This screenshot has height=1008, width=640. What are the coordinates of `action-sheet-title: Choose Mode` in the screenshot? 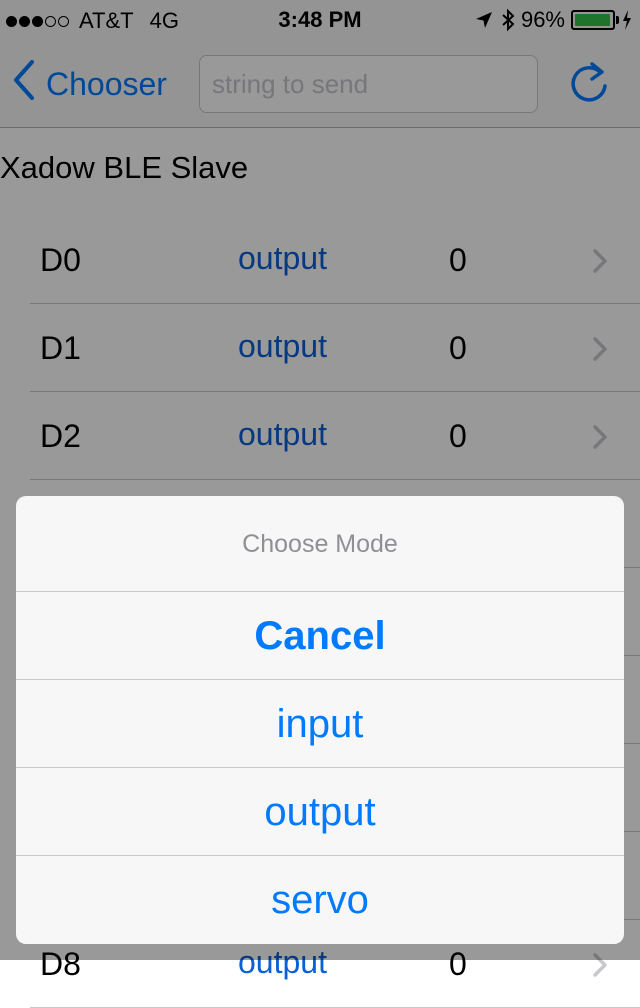 It's located at (320, 544).